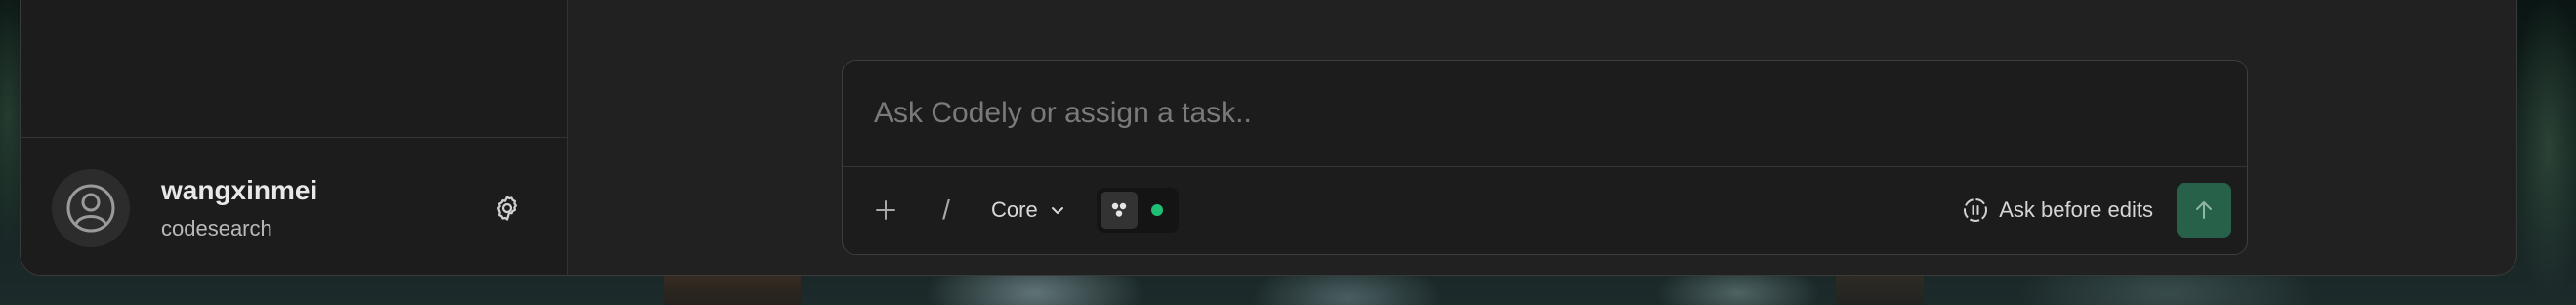 The height and width of the screenshot is (305, 2576). I want to click on user-organization: codesearch, so click(216, 228).